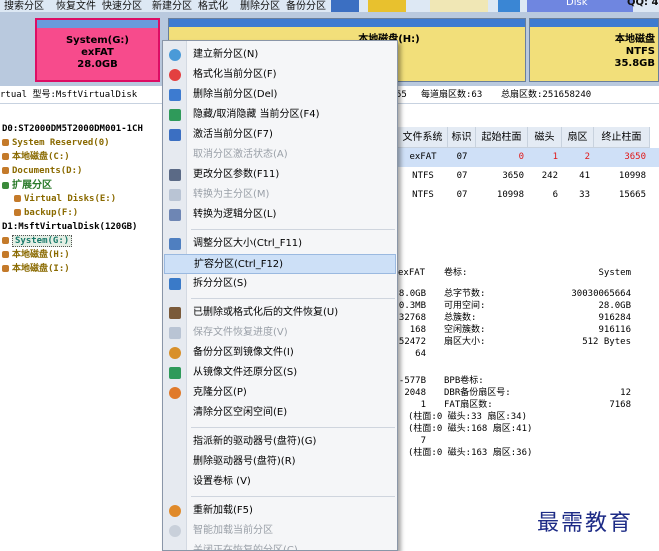 The image size is (659, 551). What do you see at coordinates (213, 6) in the screenshot?
I see `toolbar-format: 格式化` at bounding box center [213, 6].